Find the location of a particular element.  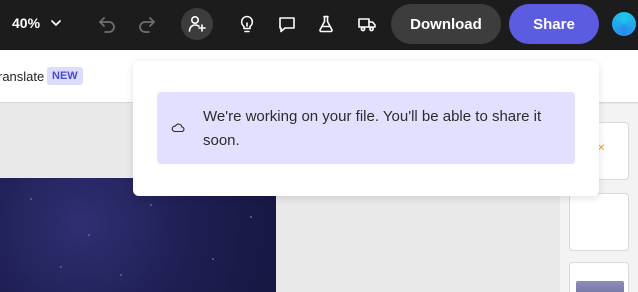

avatar is located at coordinates (624, 24).